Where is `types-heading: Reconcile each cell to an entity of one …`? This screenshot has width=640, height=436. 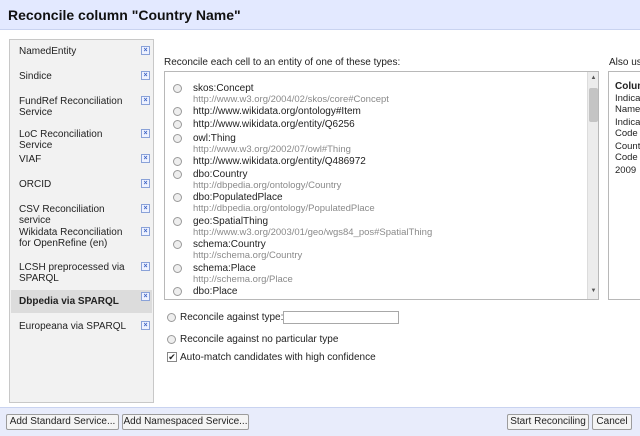 types-heading: Reconcile each cell to an entity of one … is located at coordinates (282, 62).